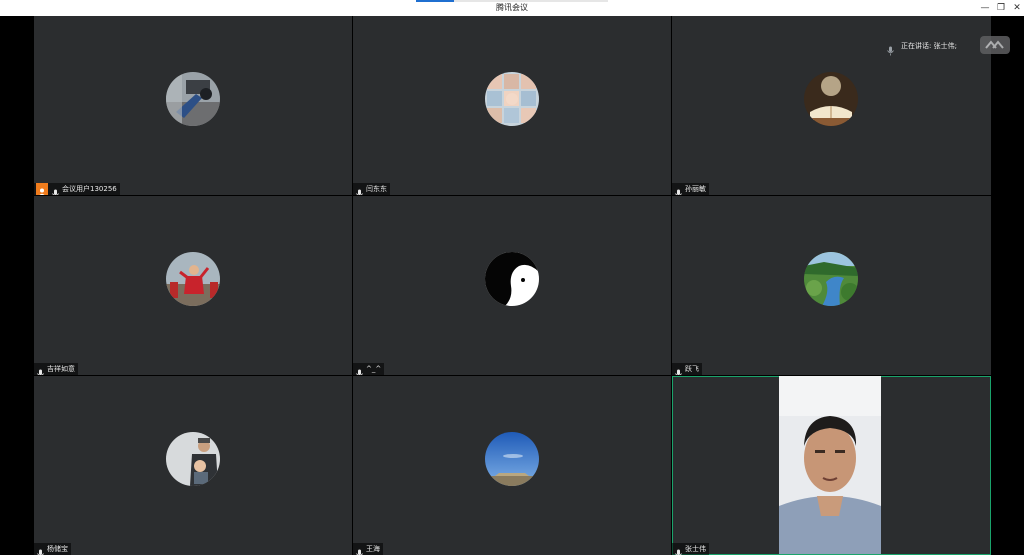 The width and height of the screenshot is (1024, 555). What do you see at coordinates (61, 369) in the screenshot?
I see `participant-name: 吉祥如意` at bounding box center [61, 369].